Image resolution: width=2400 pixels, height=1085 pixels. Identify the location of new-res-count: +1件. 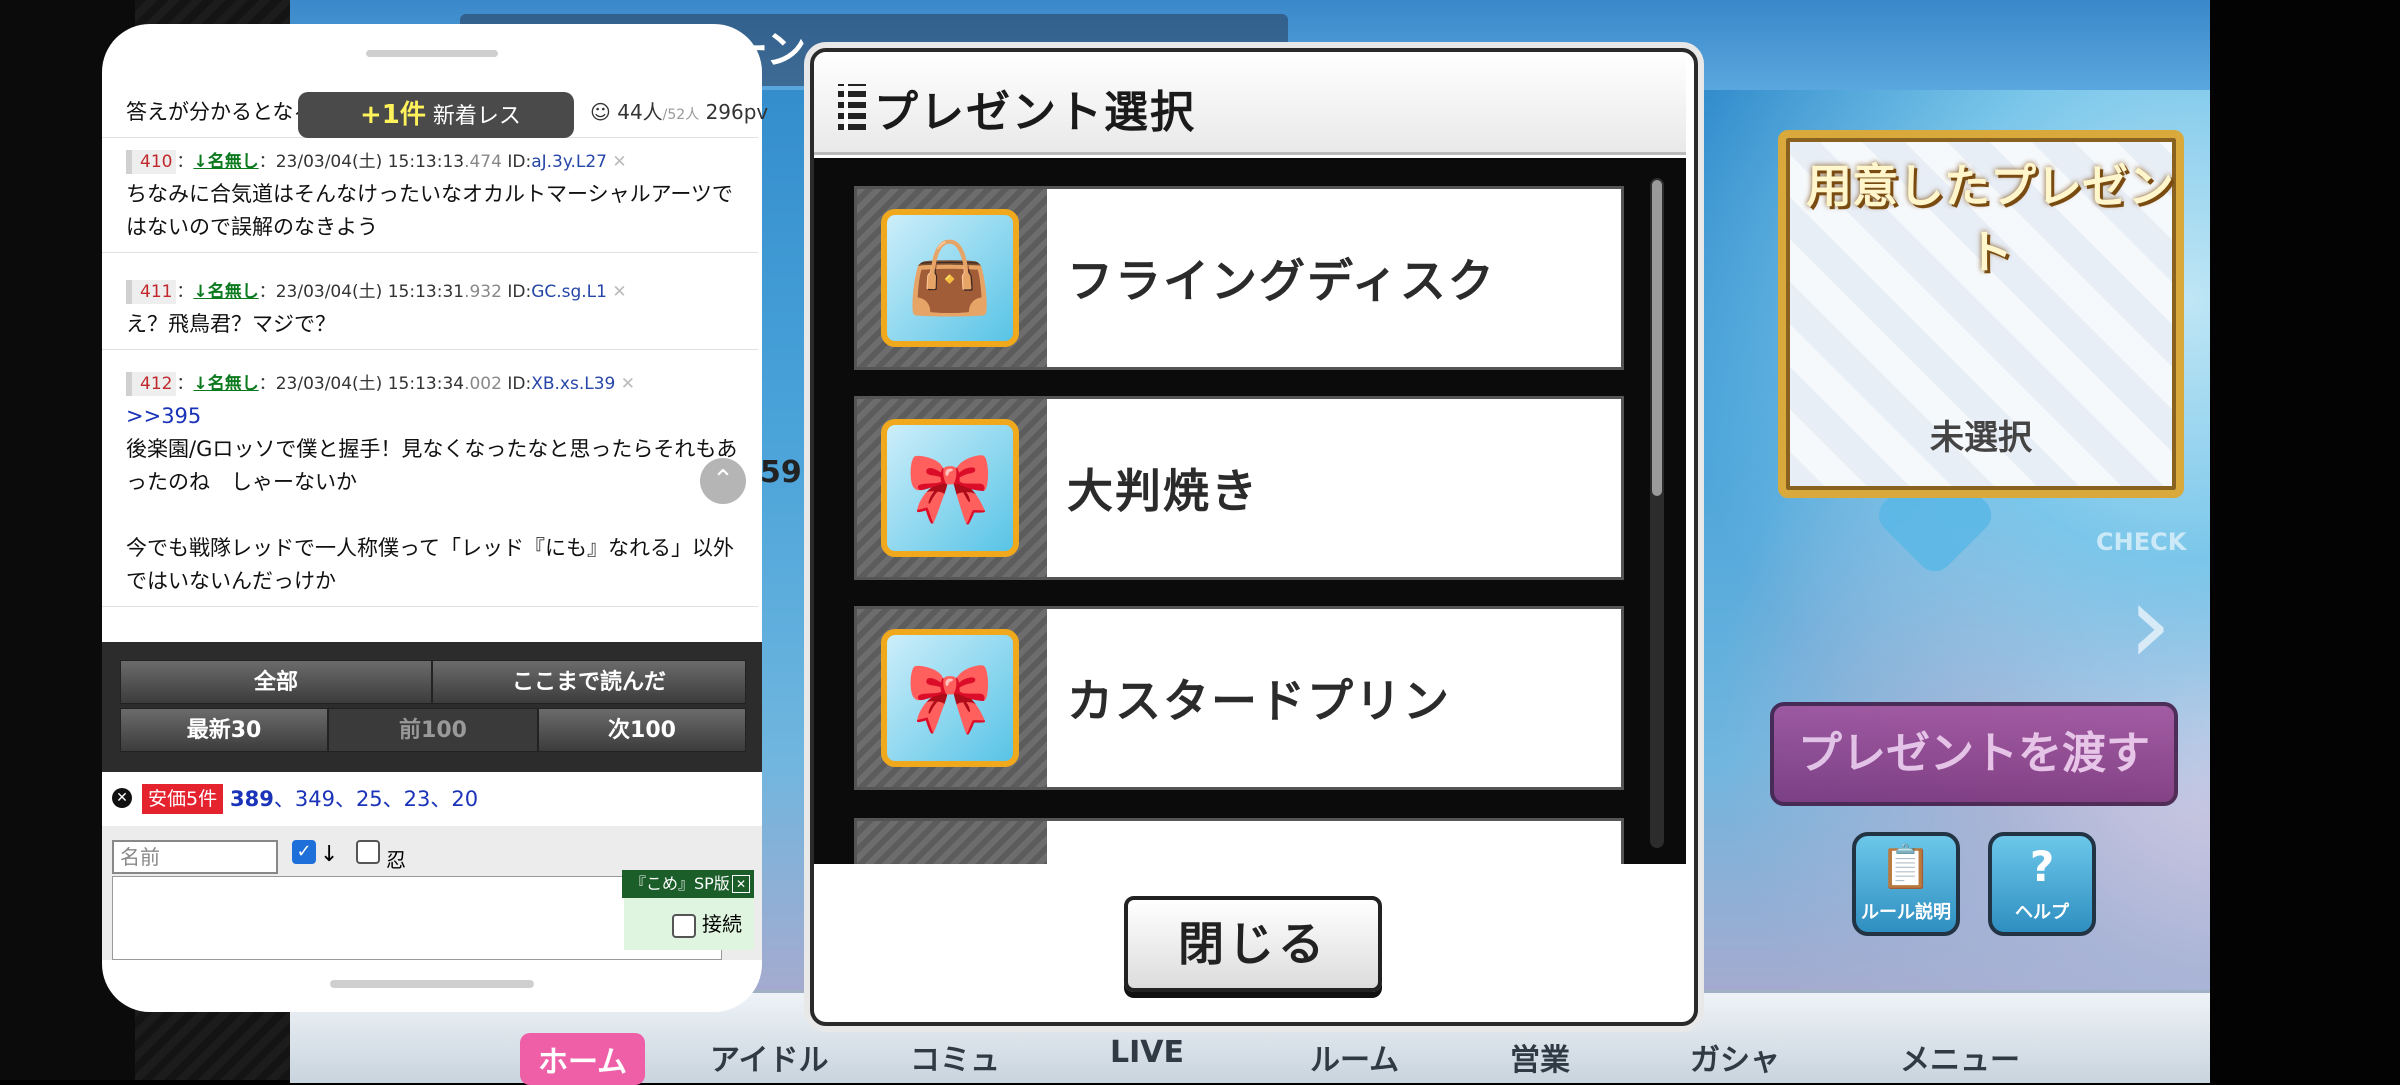
(393, 115).